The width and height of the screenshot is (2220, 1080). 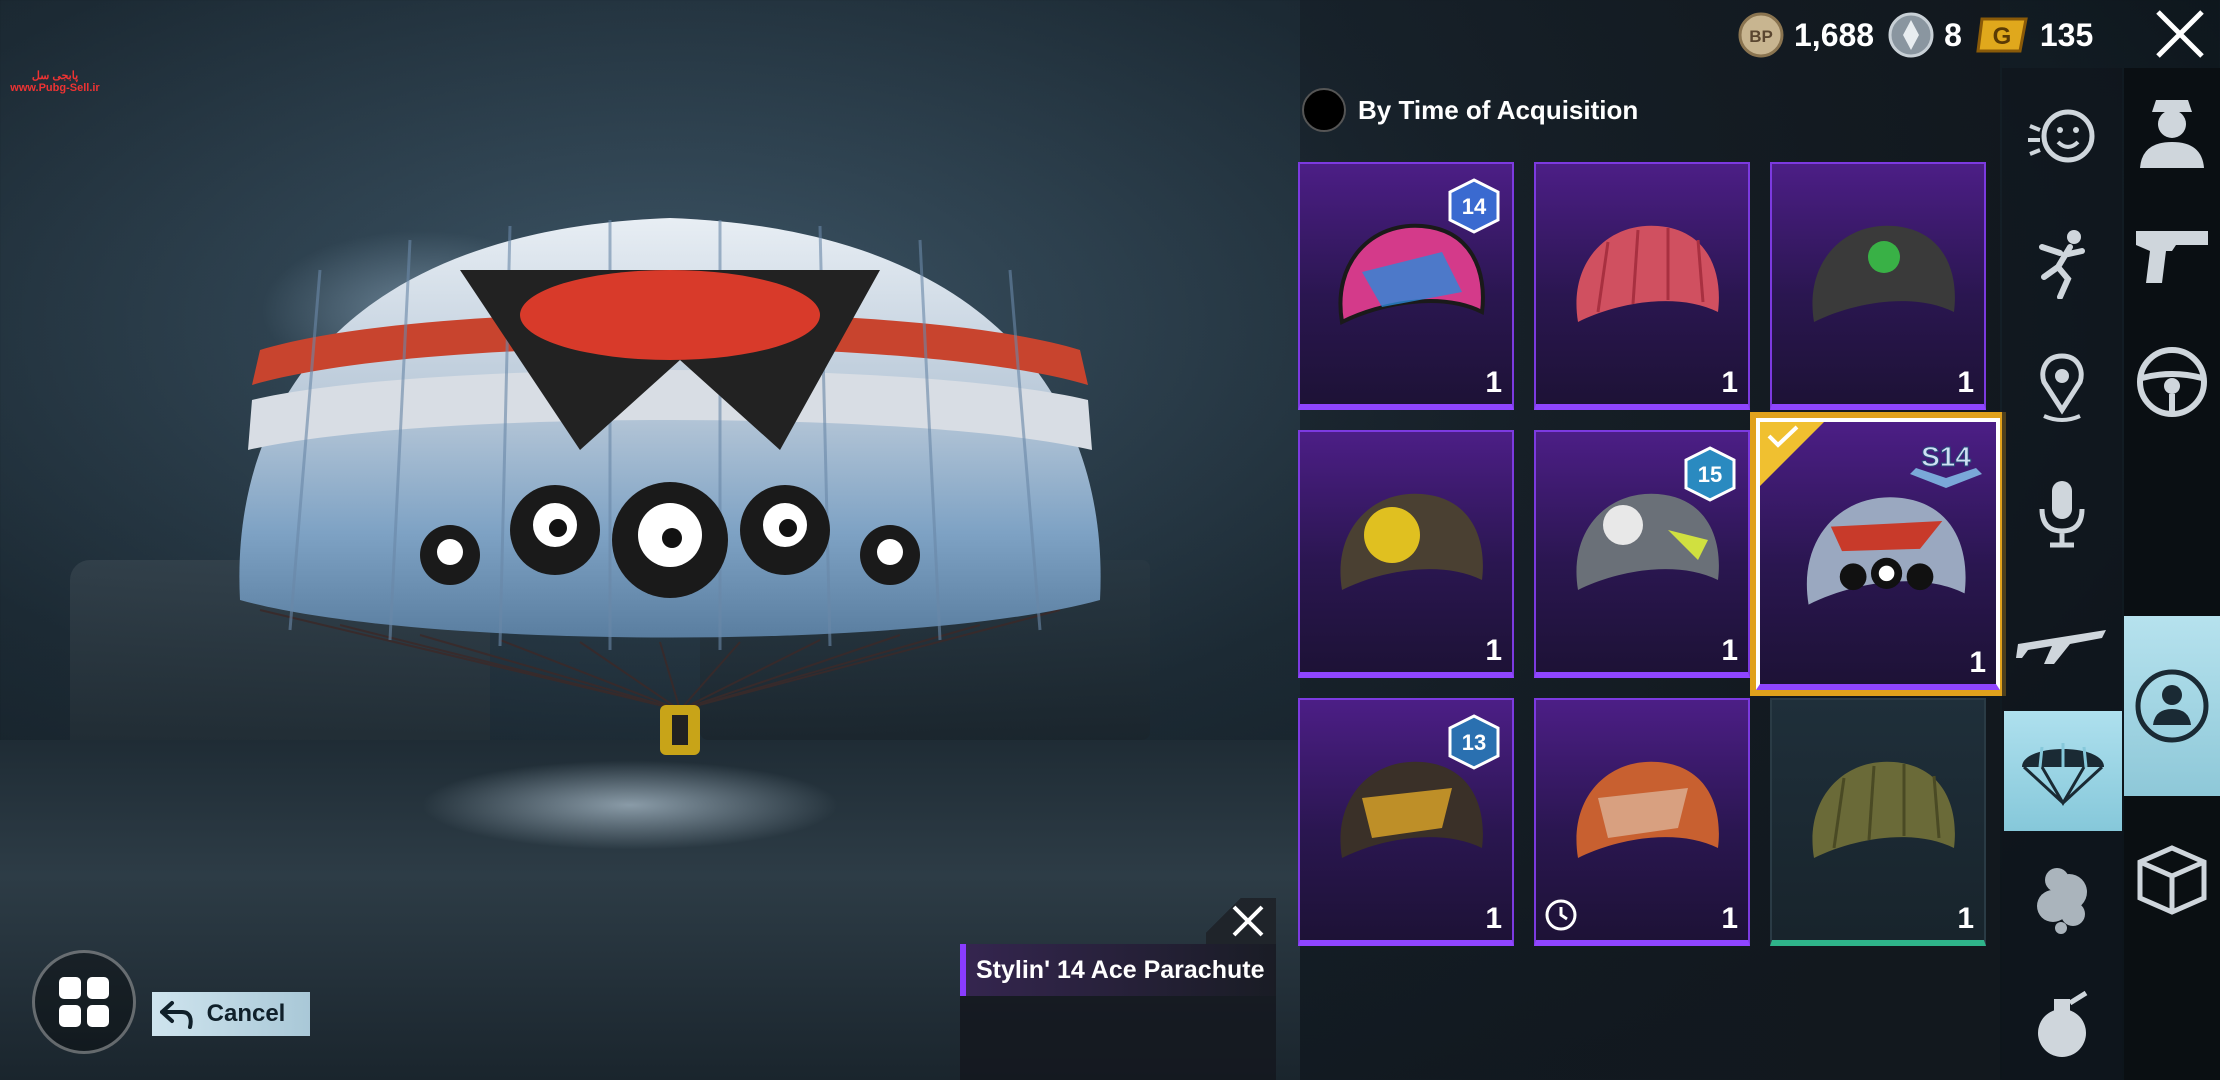 I want to click on svg-text: 15, so click(x=1710, y=474).